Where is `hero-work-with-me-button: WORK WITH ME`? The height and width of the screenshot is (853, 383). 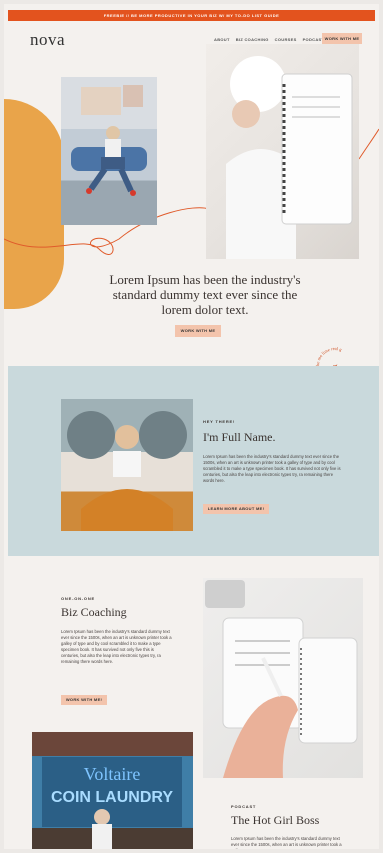
hero-work-with-me-button: WORK WITH ME is located at coordinates (198, 331).